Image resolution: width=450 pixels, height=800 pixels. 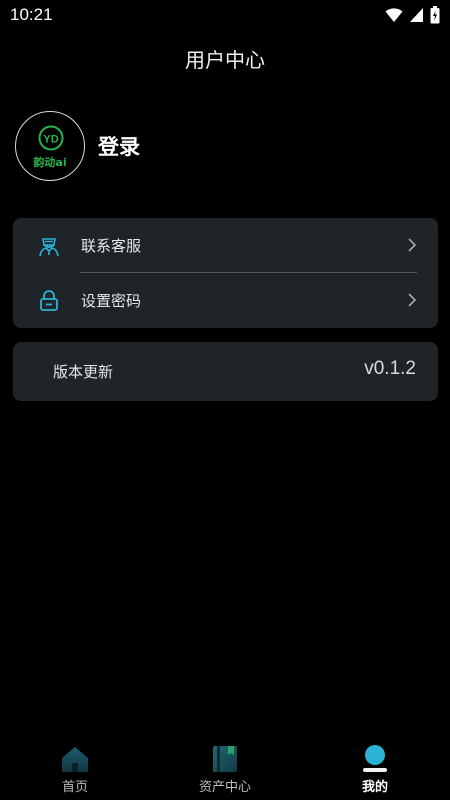 What do you see at coordinates (416, 15) in the screenshot?
I see `signal-icon` at bounding box center [416, 15].